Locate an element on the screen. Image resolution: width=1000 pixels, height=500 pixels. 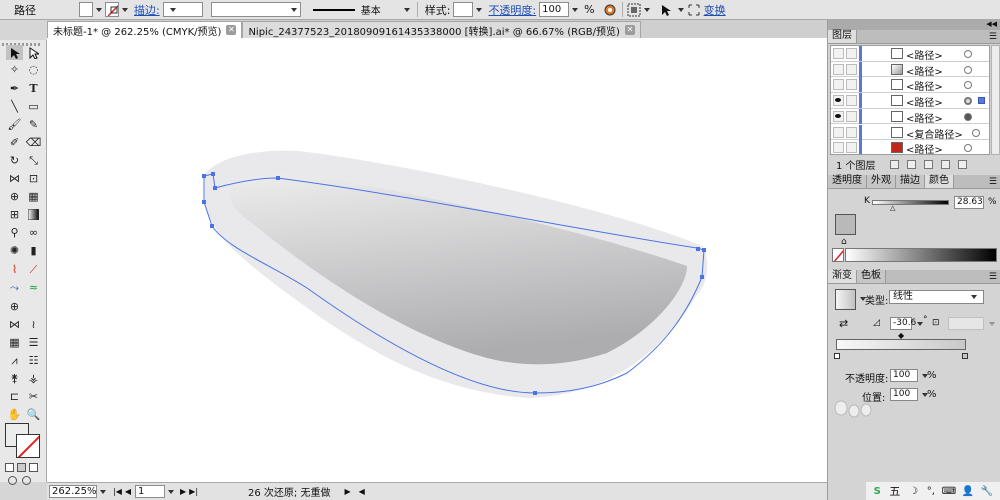
k-slider is located at coordinates (910, 202).